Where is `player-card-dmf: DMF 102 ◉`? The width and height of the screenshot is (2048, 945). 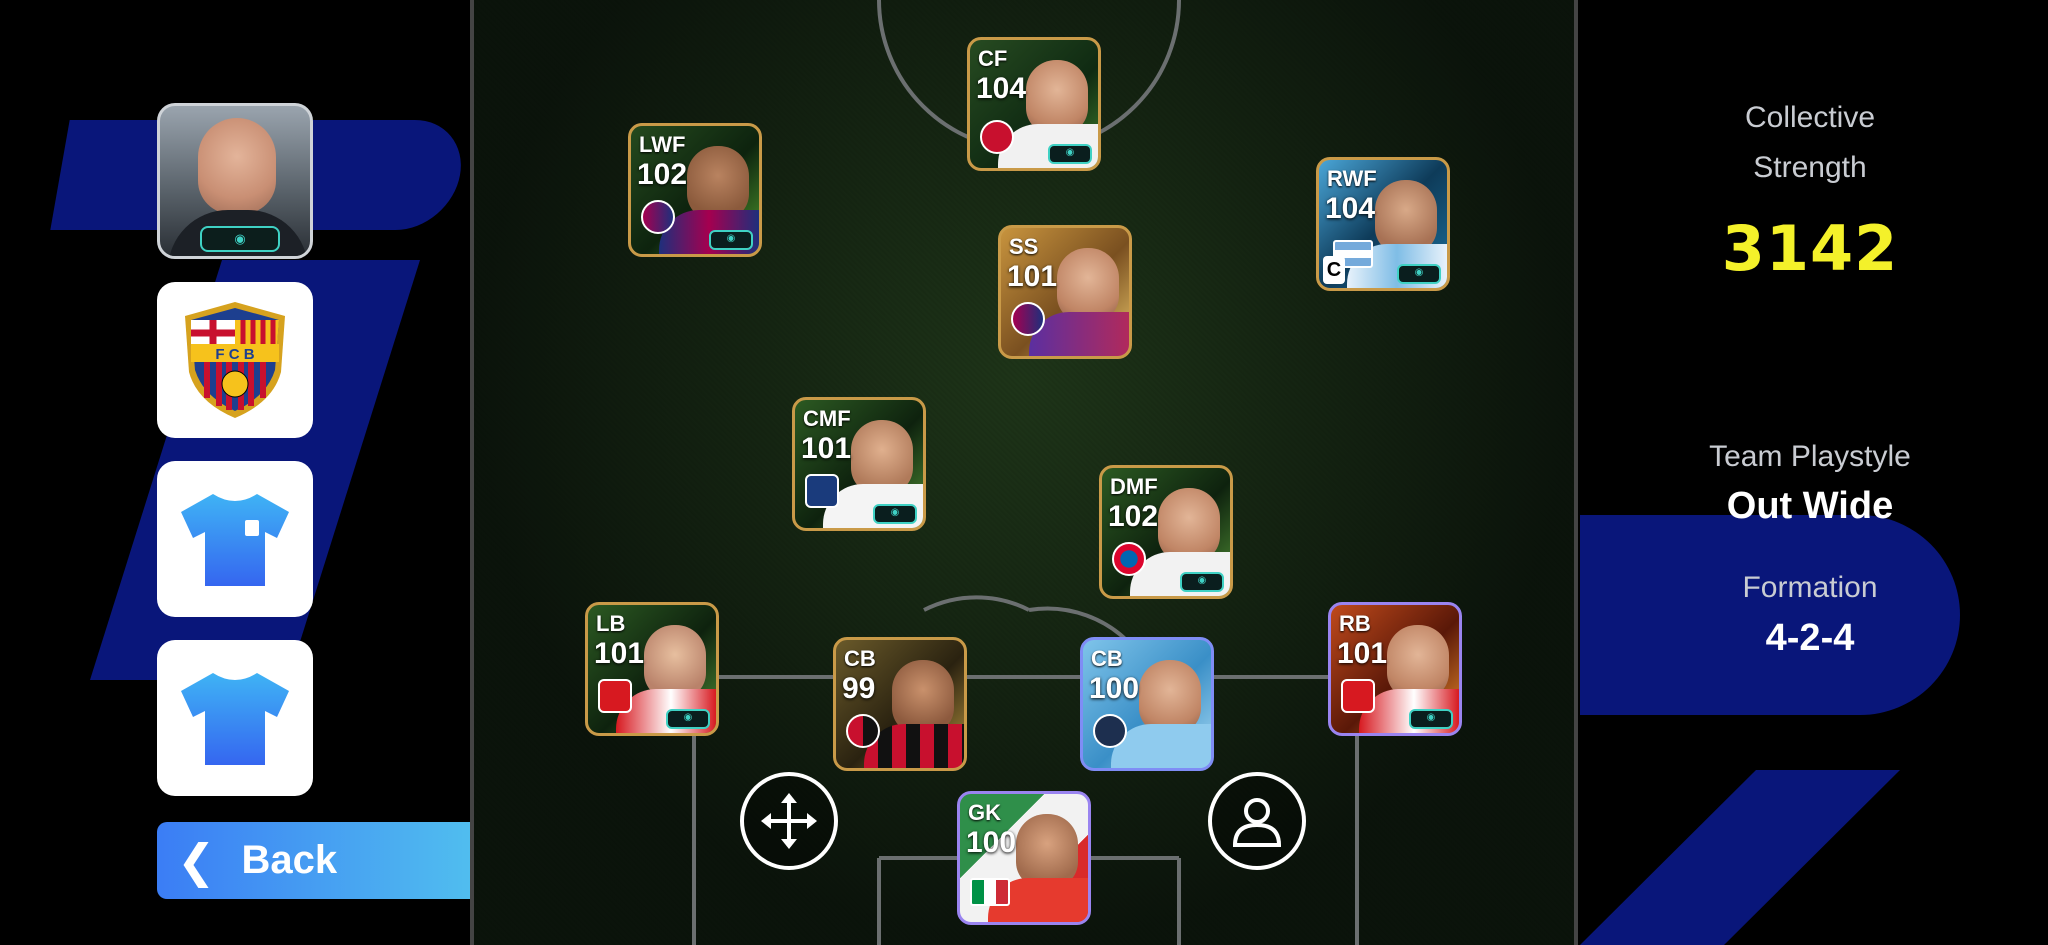 player-card-dmf: DMF 102 ◉ is located at coordinates (1166, 532).